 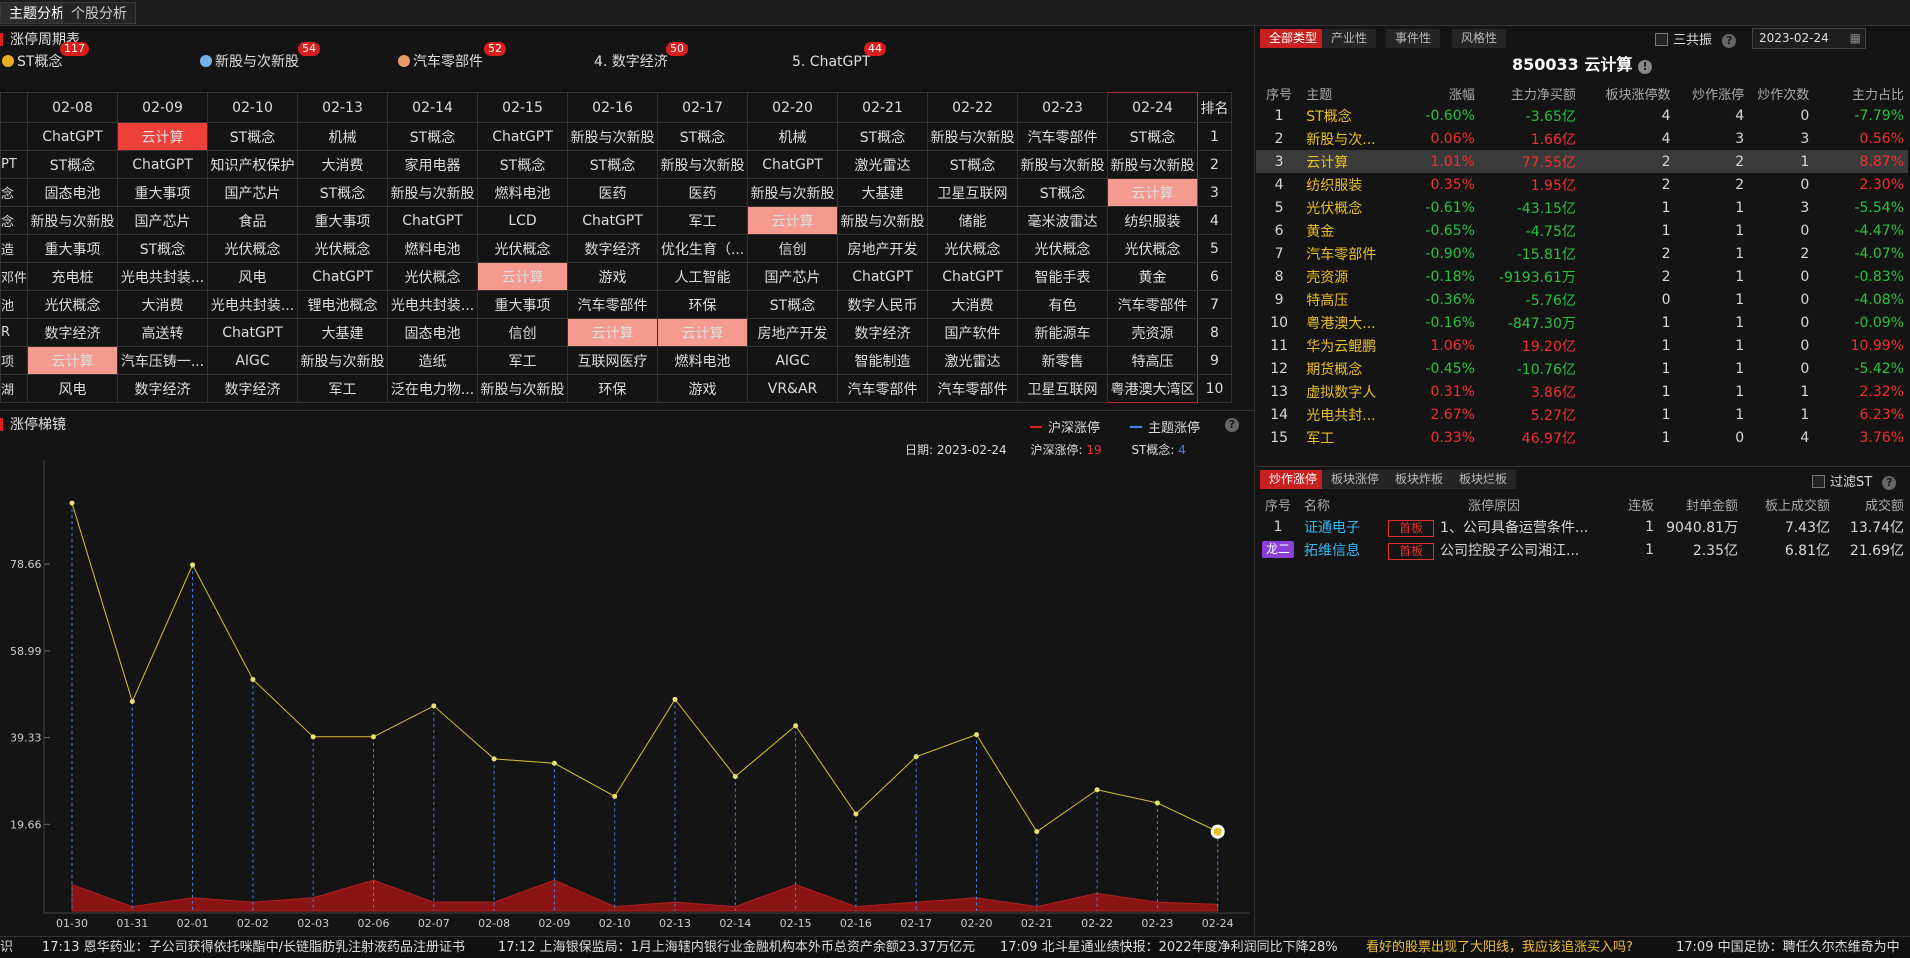 What do you see at coordinates (1582, 368) in the screenshot?
I see `theme-row: 12 期货概念 -0.45% -10.76亿 1 1 0 -5.42%` at bounding box center [1582, 368].